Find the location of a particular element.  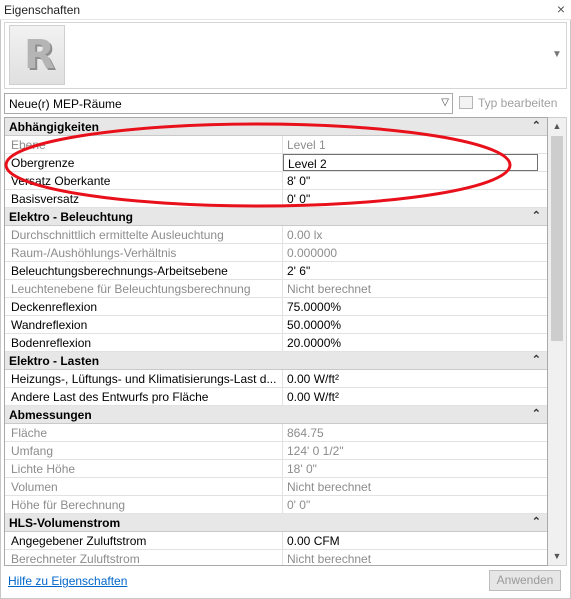

type-preview: R ▼ is located at coordinates (285, 55).